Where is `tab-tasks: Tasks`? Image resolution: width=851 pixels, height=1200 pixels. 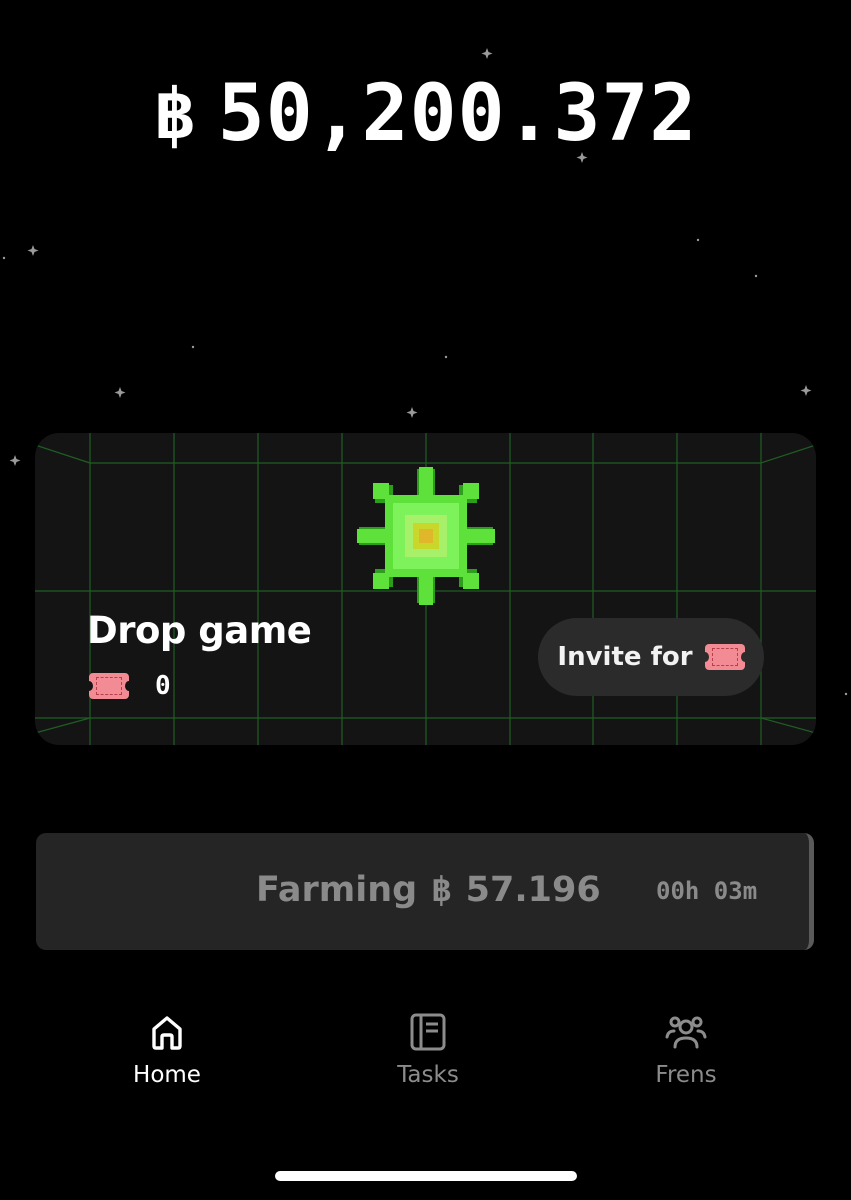
tab-tasks: Tasks is located at coordinates (428, 1049).